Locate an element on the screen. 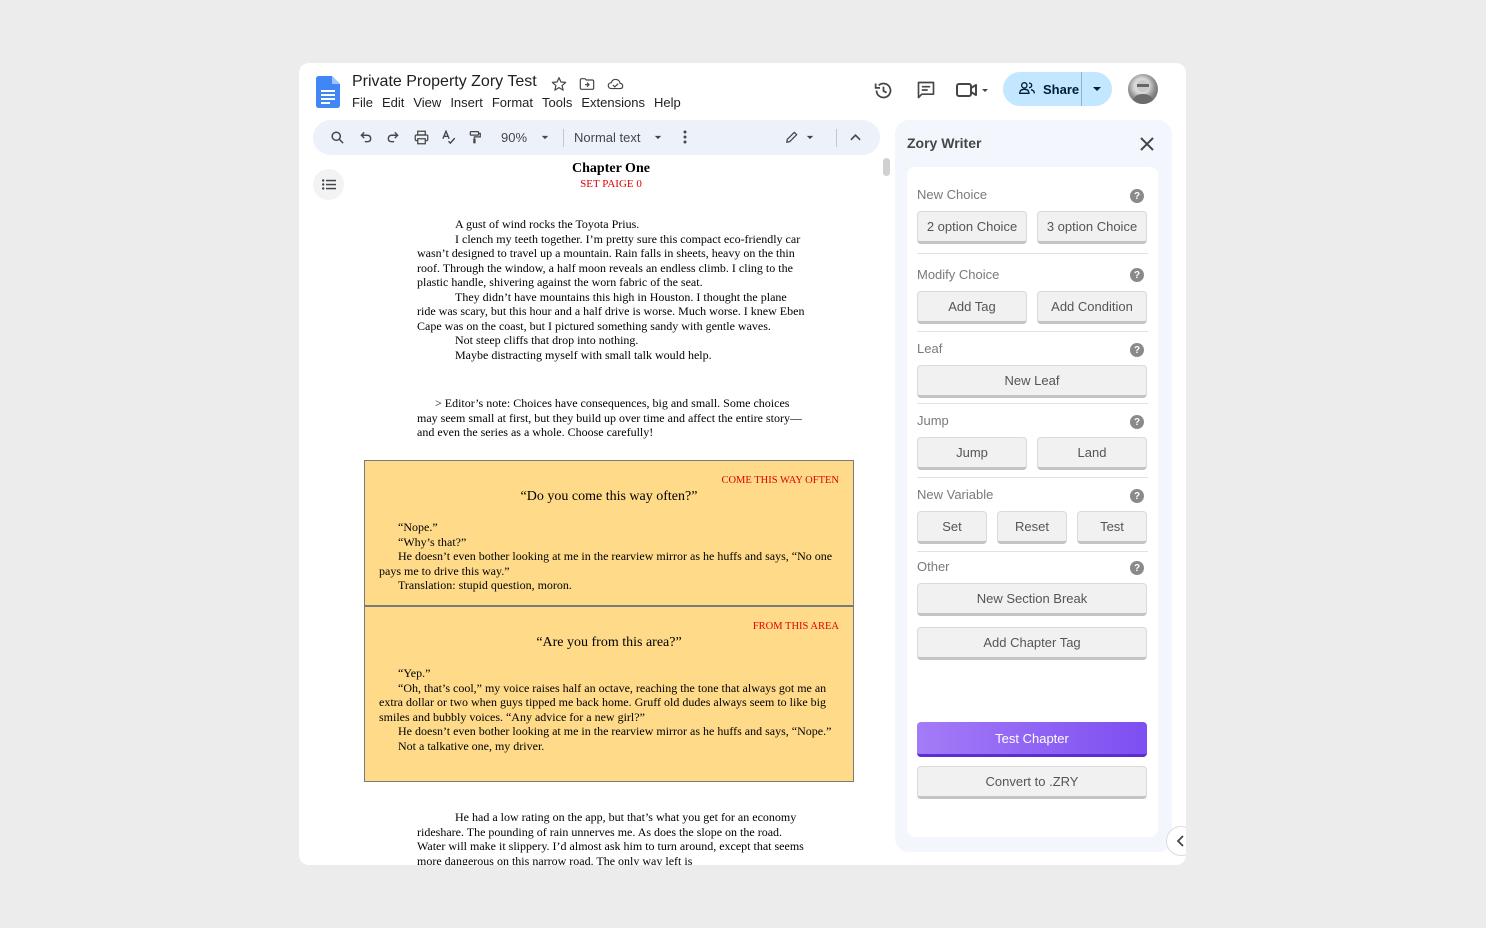 This screenshot has height=928, width=1486. jump-button: Jump is located at coordinates (972, 453).